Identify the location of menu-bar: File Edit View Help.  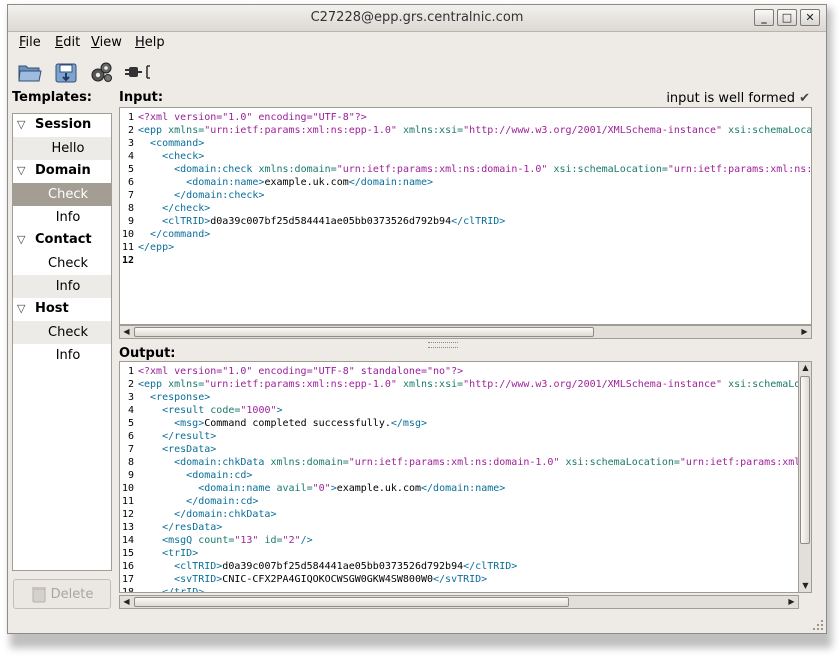
(417, 43).